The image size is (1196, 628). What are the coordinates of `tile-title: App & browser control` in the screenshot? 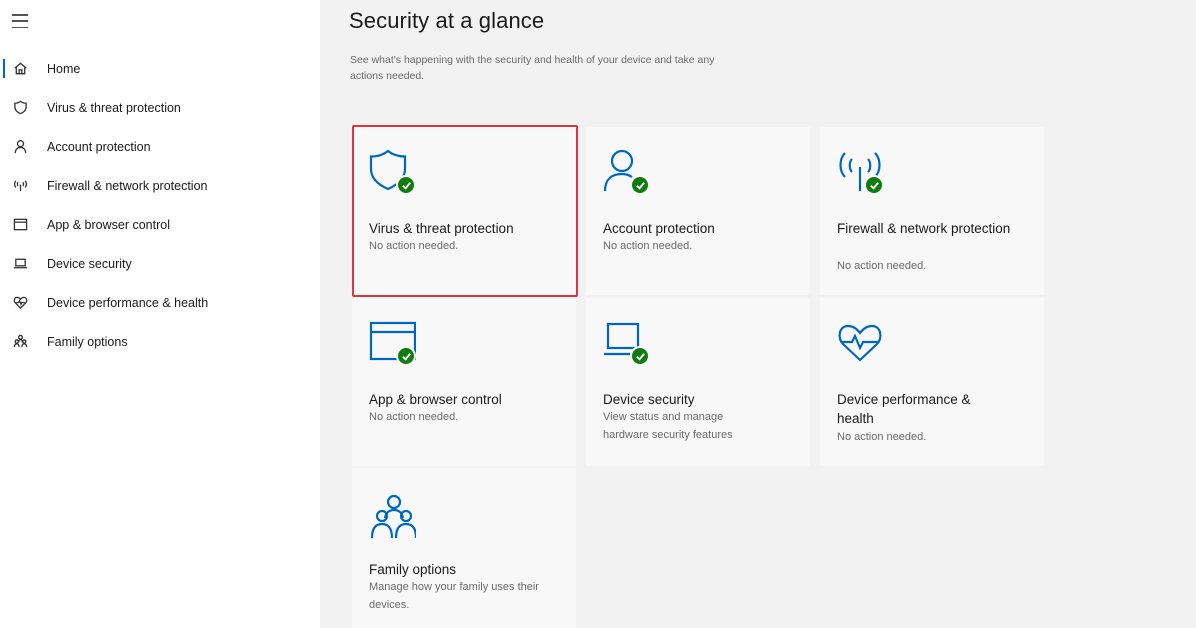 It's located at (435, 399).